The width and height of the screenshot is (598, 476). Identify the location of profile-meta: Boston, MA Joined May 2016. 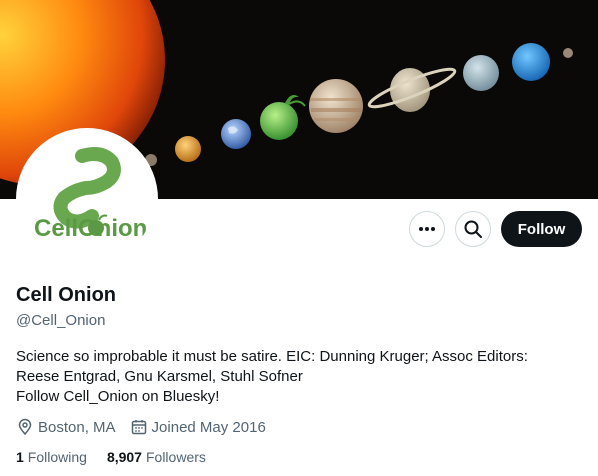
(141, 427).